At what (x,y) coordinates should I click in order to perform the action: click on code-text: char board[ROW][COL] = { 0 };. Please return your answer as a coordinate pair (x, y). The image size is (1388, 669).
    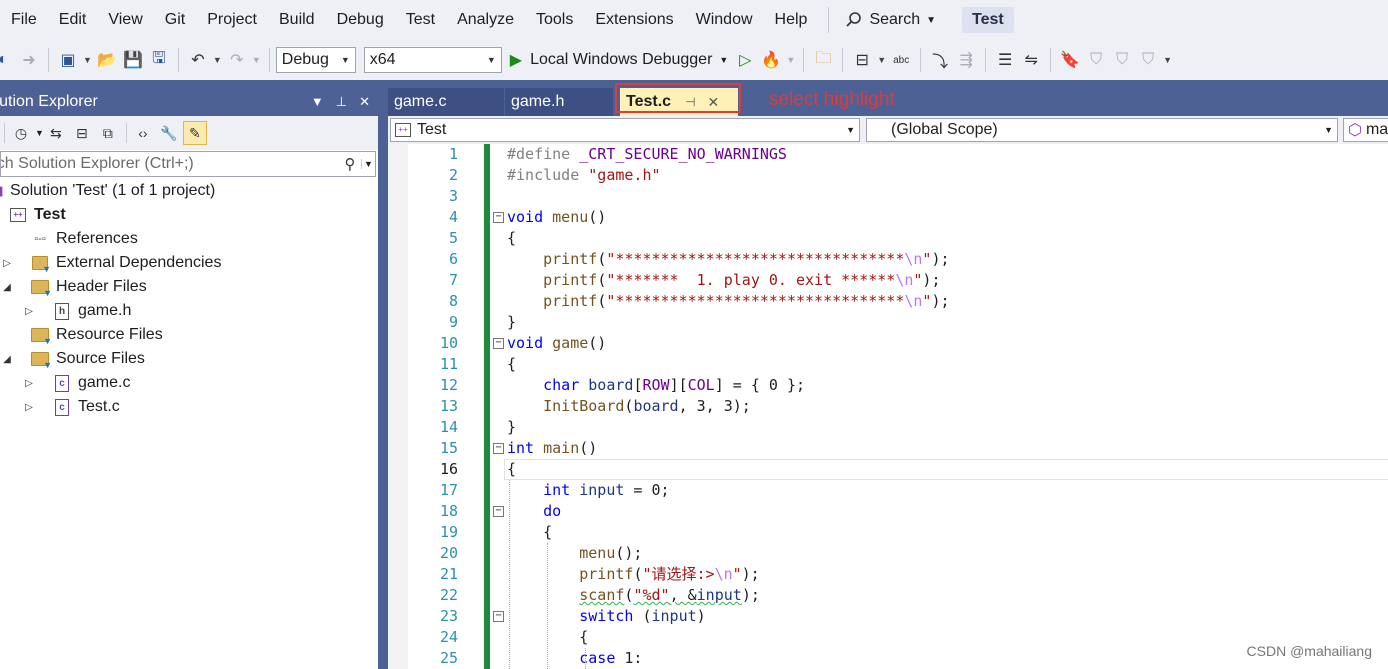
    Looking at the image, I should click on (656, 385).